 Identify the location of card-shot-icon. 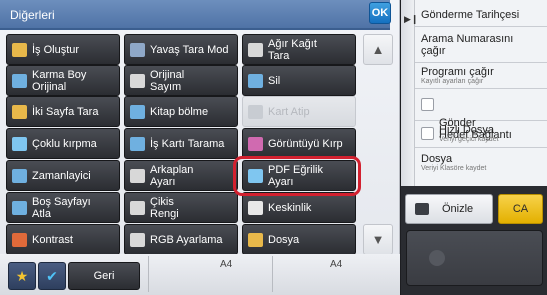
(255, 112).